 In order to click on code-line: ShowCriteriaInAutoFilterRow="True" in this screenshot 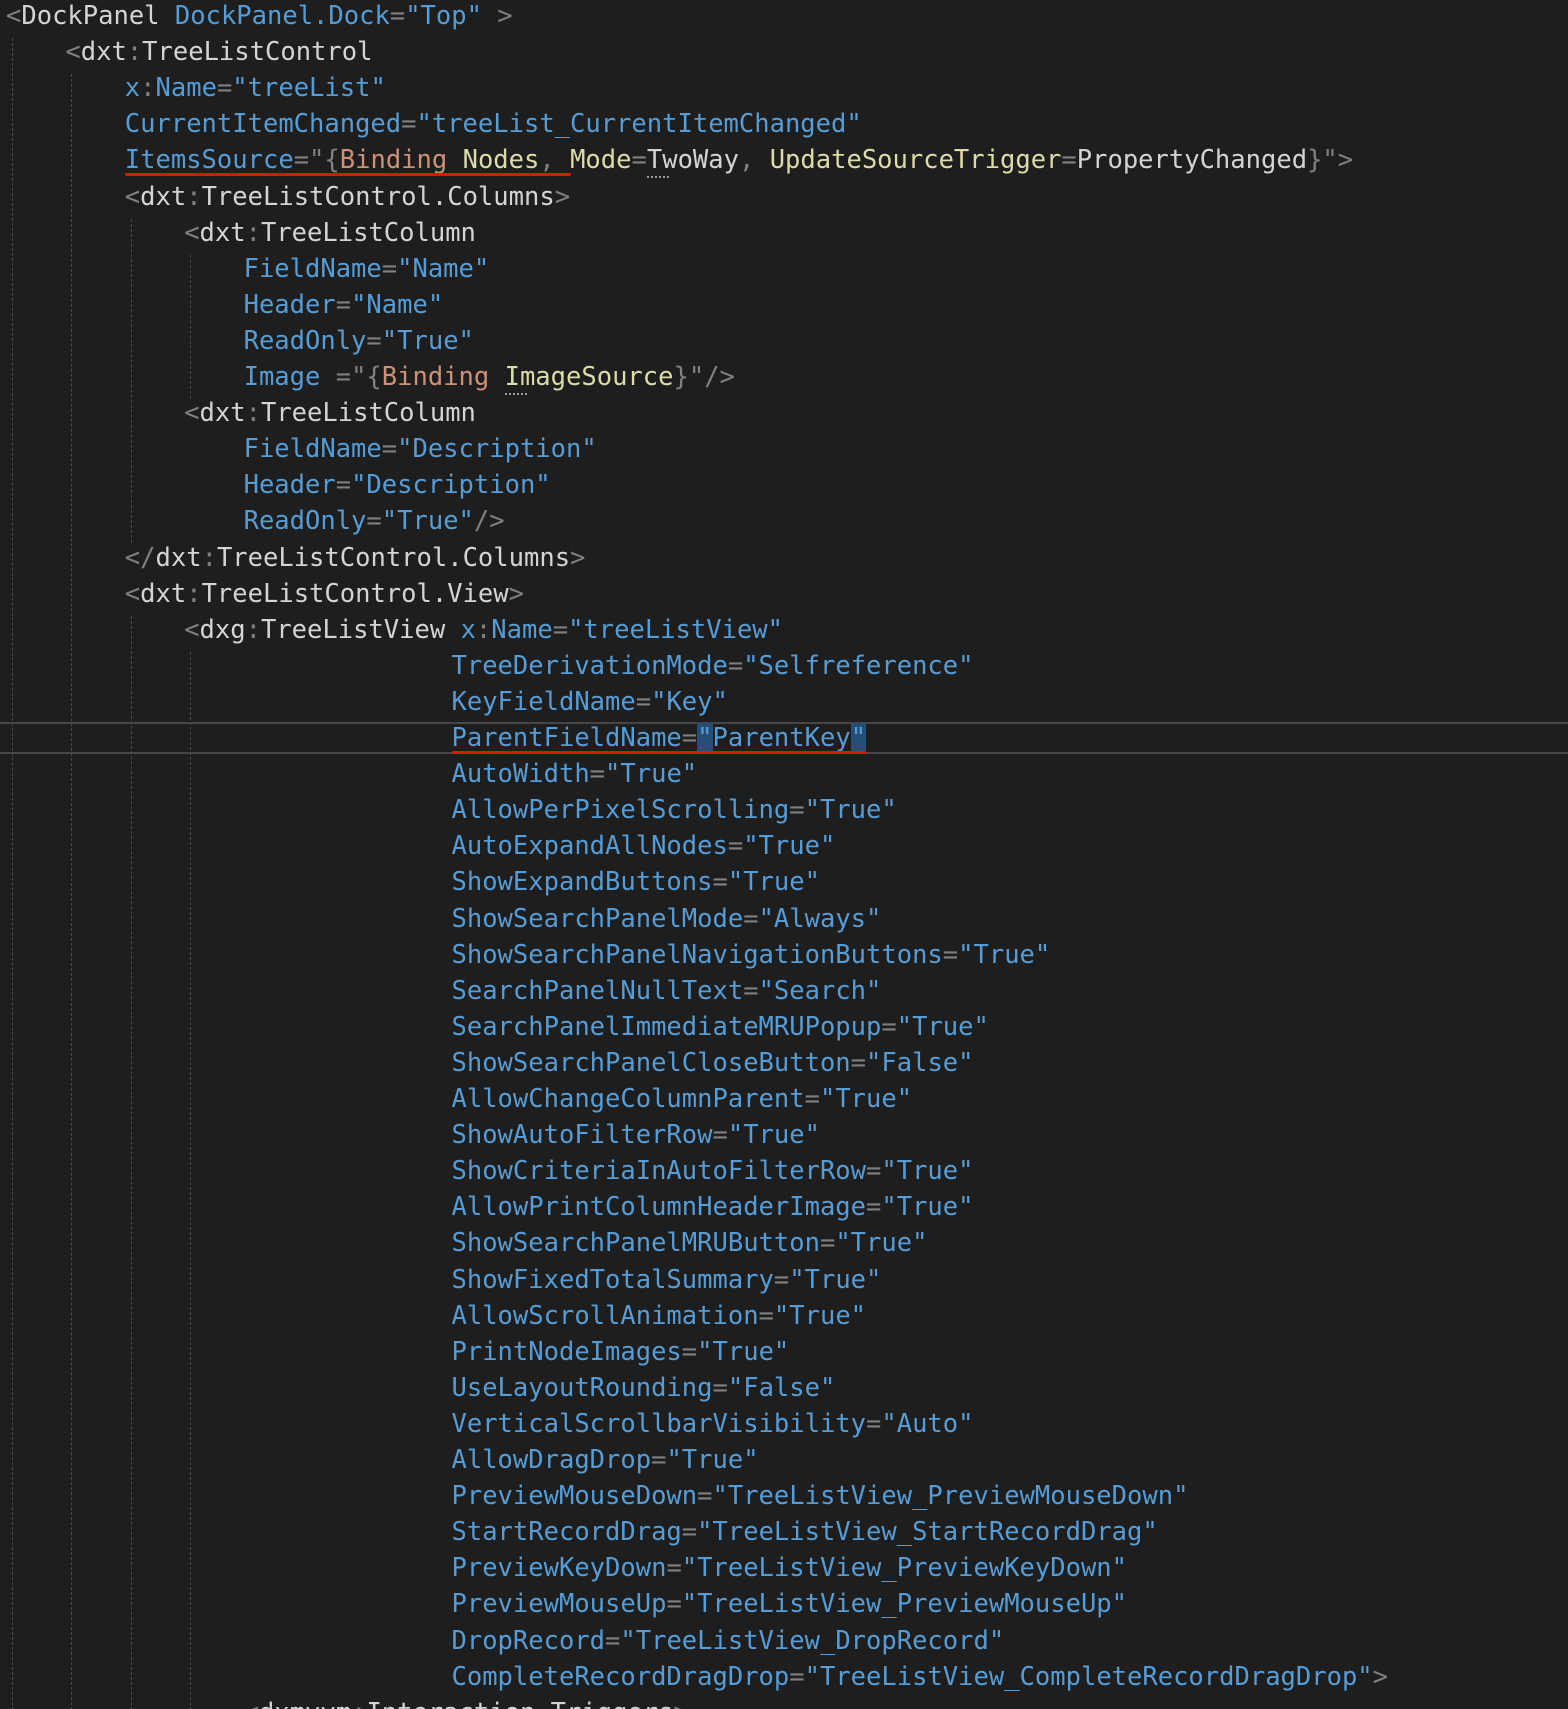, I will do `click(713, 1171)`.